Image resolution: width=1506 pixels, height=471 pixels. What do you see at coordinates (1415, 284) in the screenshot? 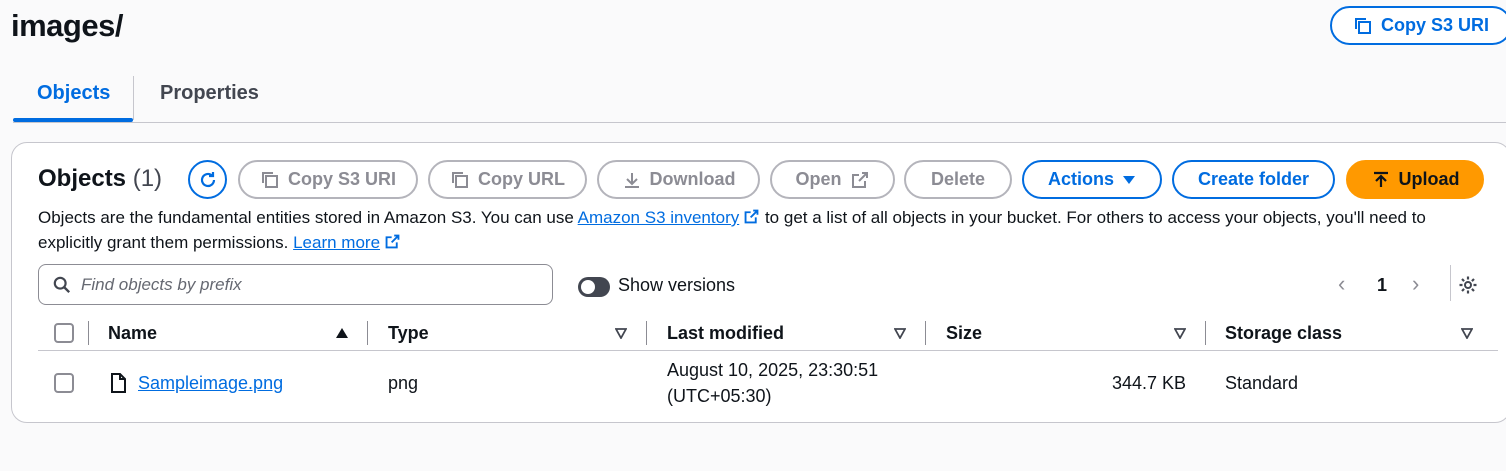
I see `next-page-icon: ›` at bounding box center [1415, 284].